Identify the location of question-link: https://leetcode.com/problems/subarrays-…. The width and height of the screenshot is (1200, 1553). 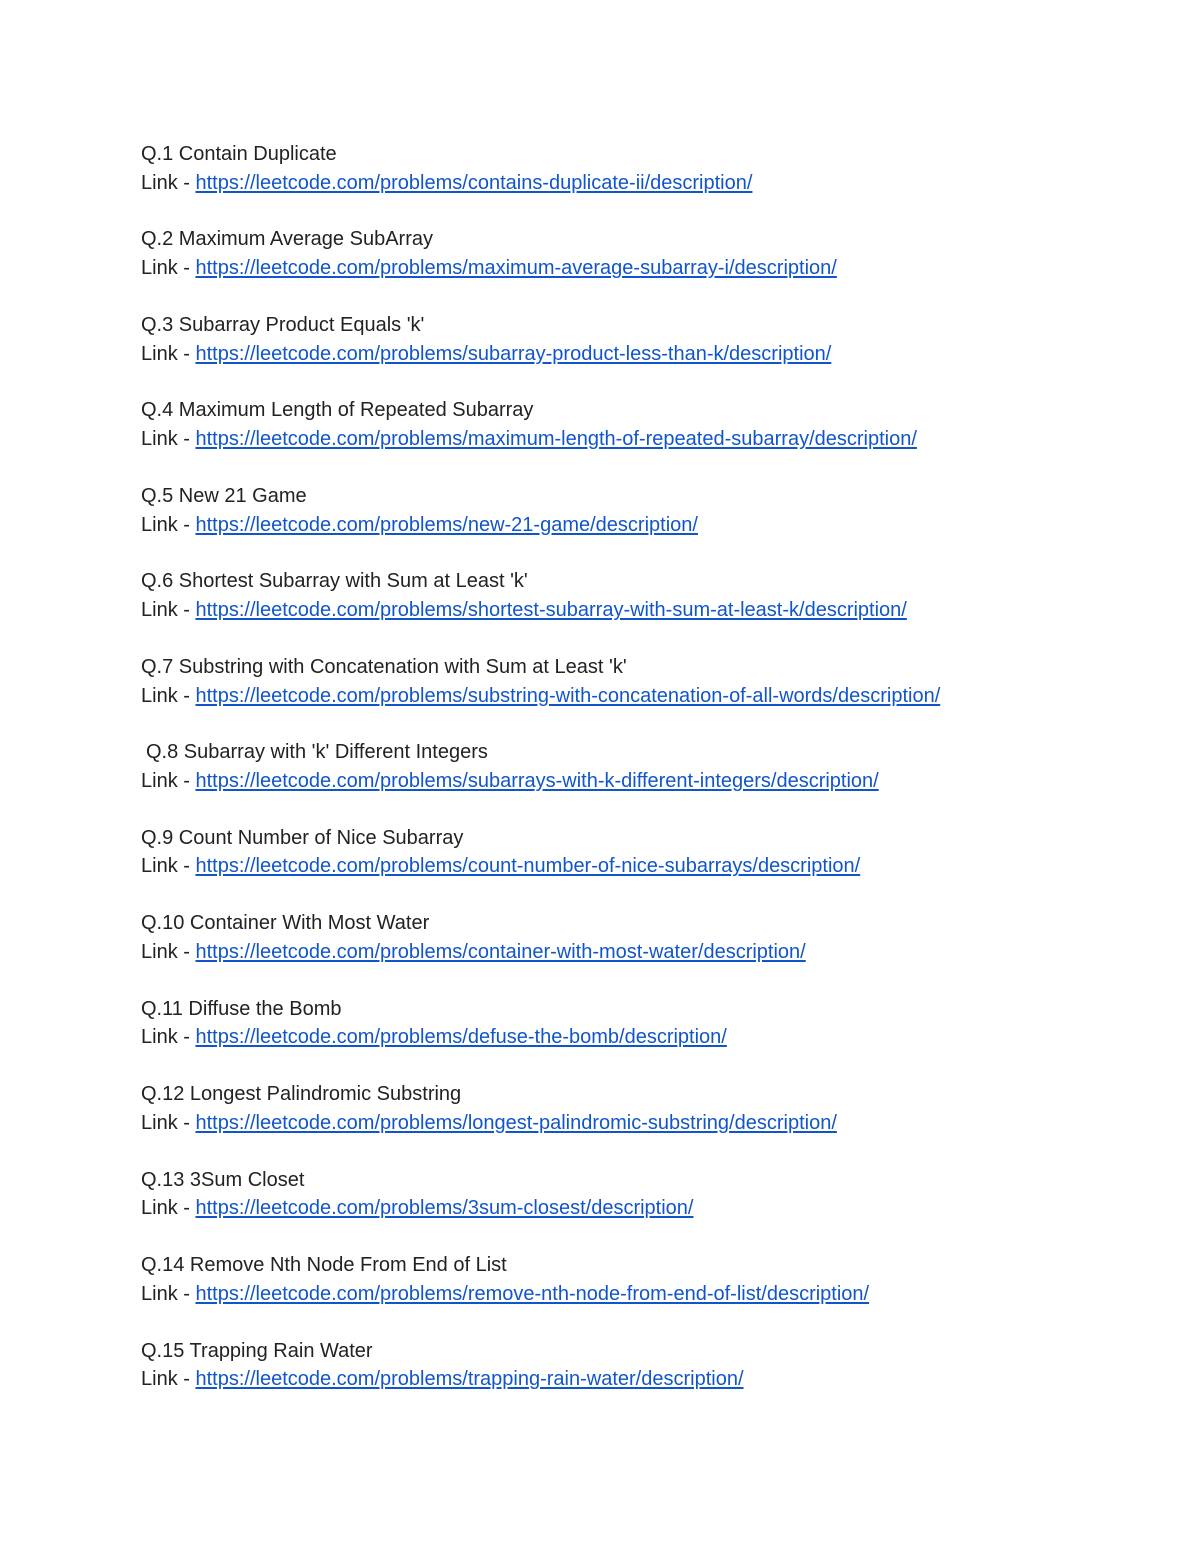
(536, 781).